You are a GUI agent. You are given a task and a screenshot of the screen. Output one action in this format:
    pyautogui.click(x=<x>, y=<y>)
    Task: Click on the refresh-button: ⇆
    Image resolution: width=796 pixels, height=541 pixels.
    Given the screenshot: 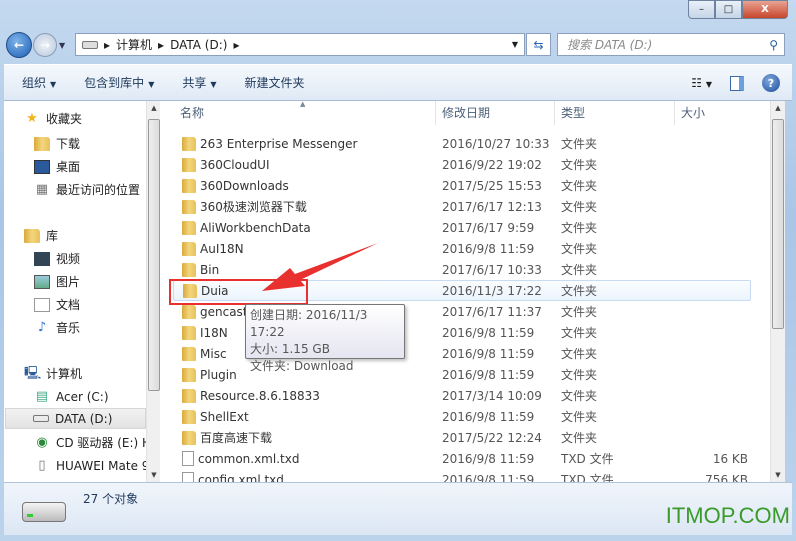 What is the action you would take?
    pyautogui.click(x=538, y=44)
    